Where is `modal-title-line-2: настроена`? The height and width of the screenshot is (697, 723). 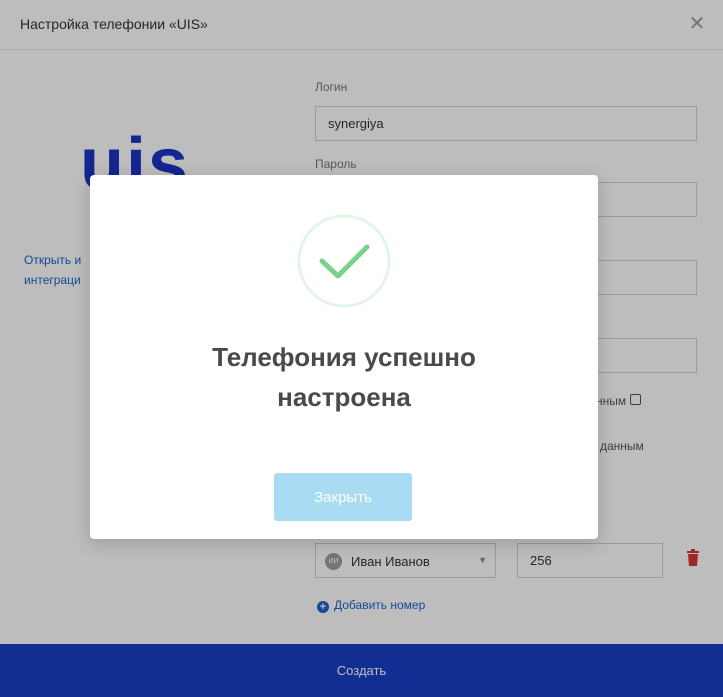 modal-title-line-2: настроена is located at coordinates (344, 397).